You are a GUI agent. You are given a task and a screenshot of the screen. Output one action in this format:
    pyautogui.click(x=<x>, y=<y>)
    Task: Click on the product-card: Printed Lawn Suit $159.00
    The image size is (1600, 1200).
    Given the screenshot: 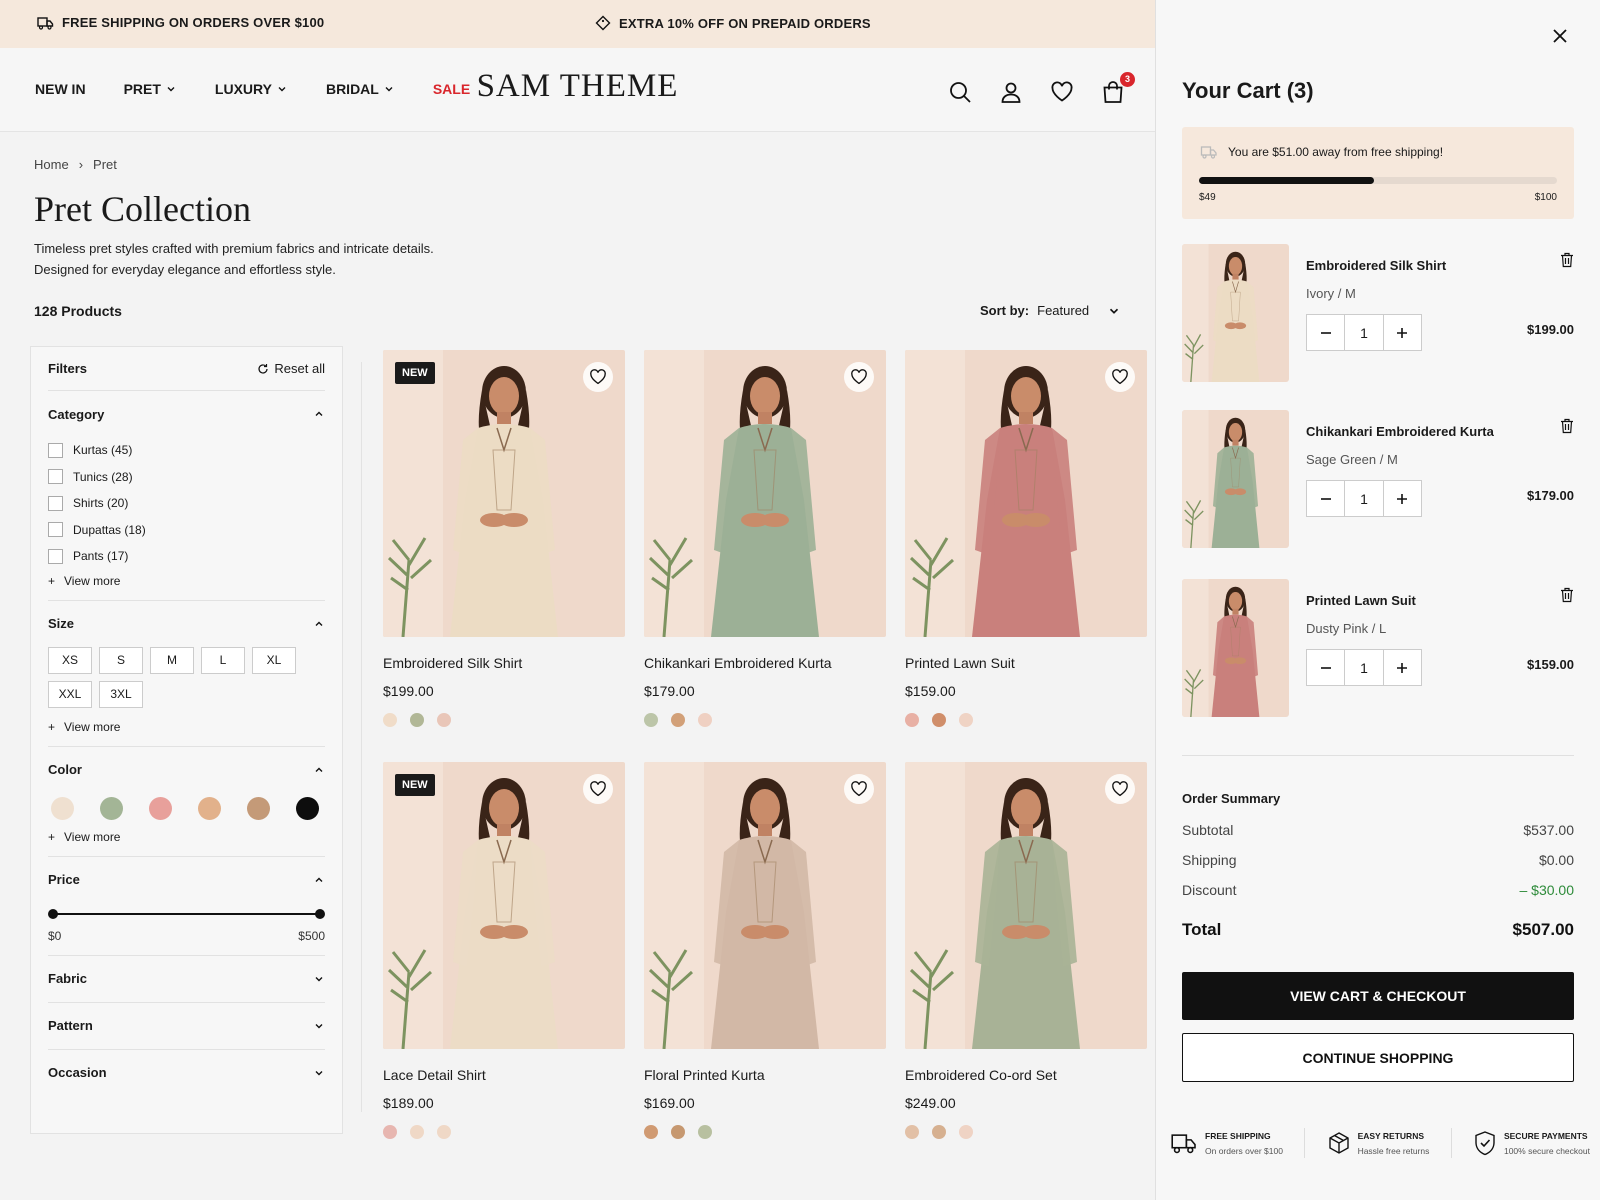 What is the action you would take?
    pyautogui.click(x=1026, y=538)
    